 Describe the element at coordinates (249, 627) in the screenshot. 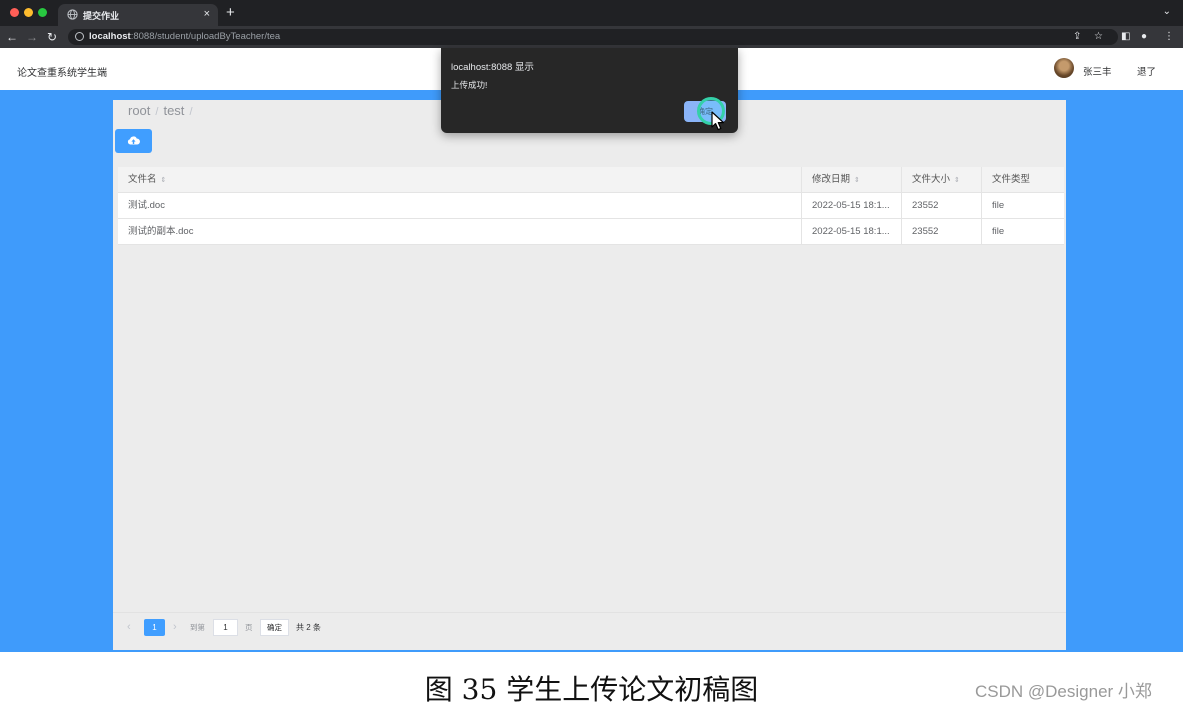

I see `page-label: 页` at that location.